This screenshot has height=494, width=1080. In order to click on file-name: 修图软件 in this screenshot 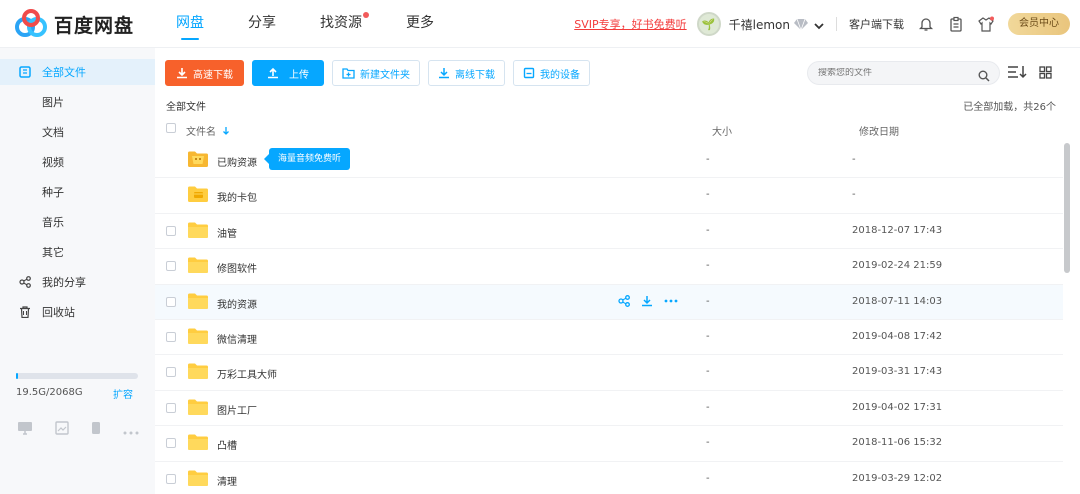, I will do `click(237, 267)`.